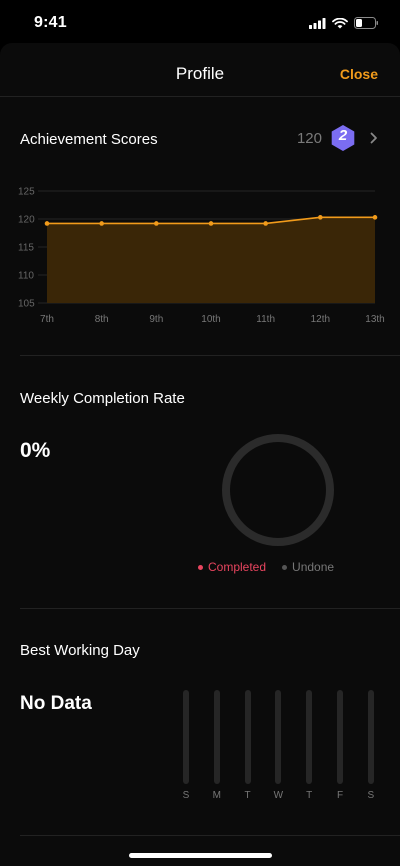 Image resolution: width=400 pixels, height=866 pixels. What do you see at coordinates (340, 795) in the screenshot?
I see `day-label: F` at bounding box center [340, 795].